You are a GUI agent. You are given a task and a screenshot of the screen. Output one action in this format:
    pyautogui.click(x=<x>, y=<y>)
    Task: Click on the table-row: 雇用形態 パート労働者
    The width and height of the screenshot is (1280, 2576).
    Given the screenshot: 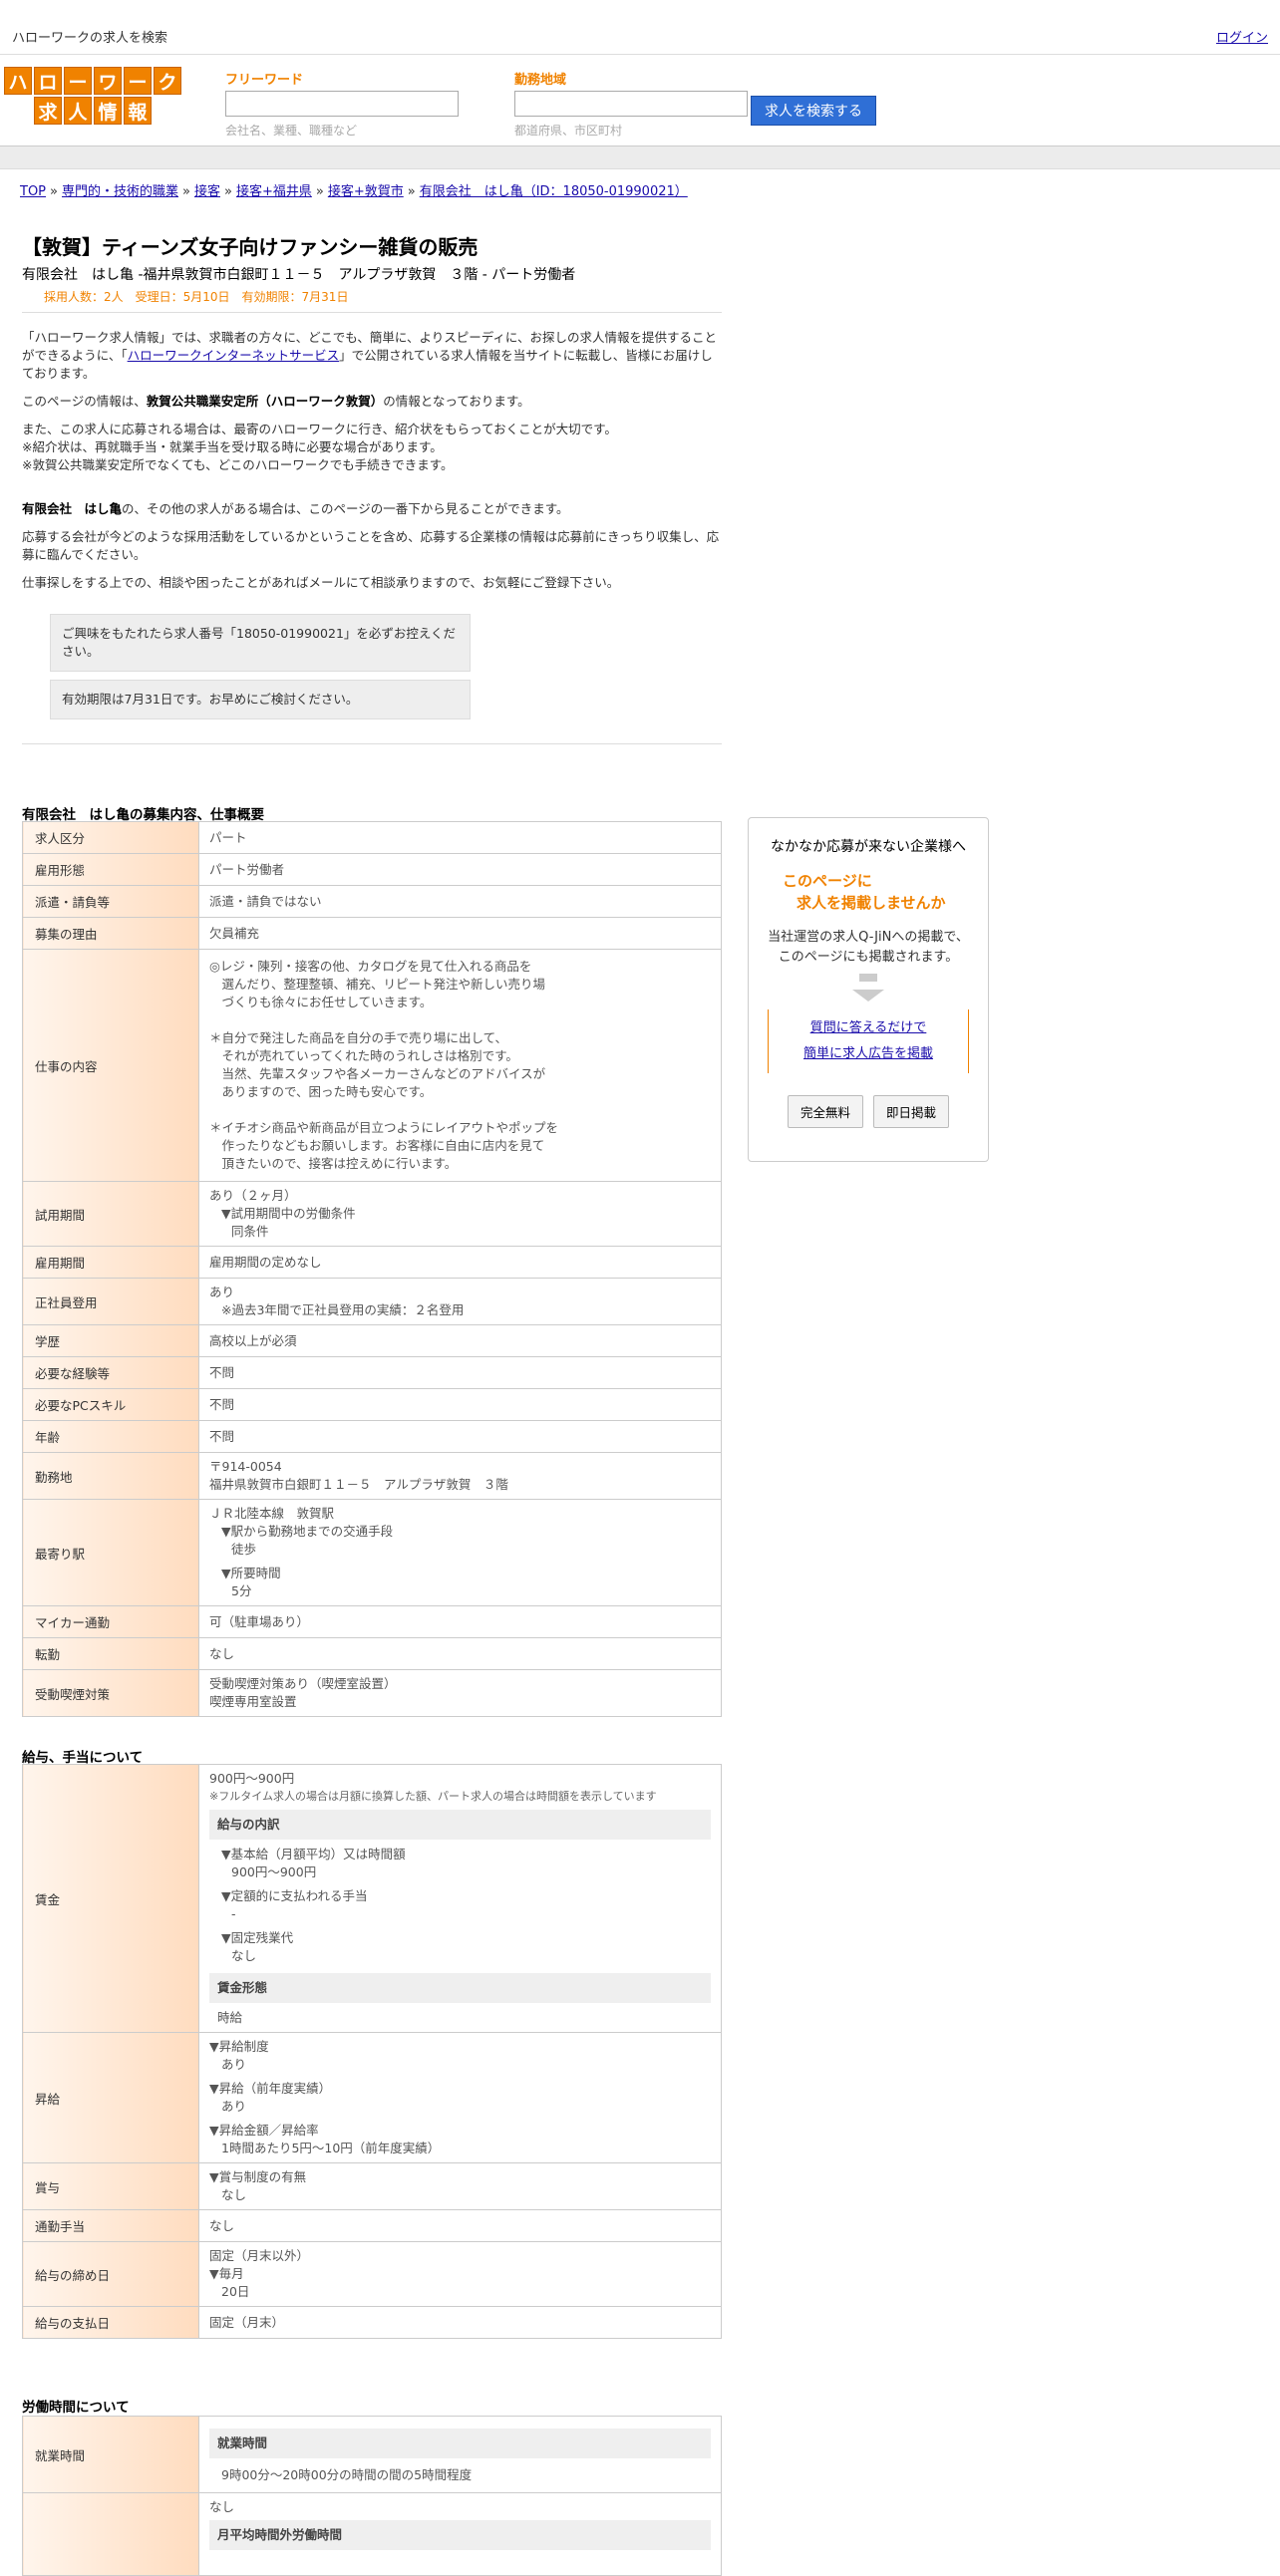 What is the action you would take?
    pyautogui.click(x=372, y=869)
    